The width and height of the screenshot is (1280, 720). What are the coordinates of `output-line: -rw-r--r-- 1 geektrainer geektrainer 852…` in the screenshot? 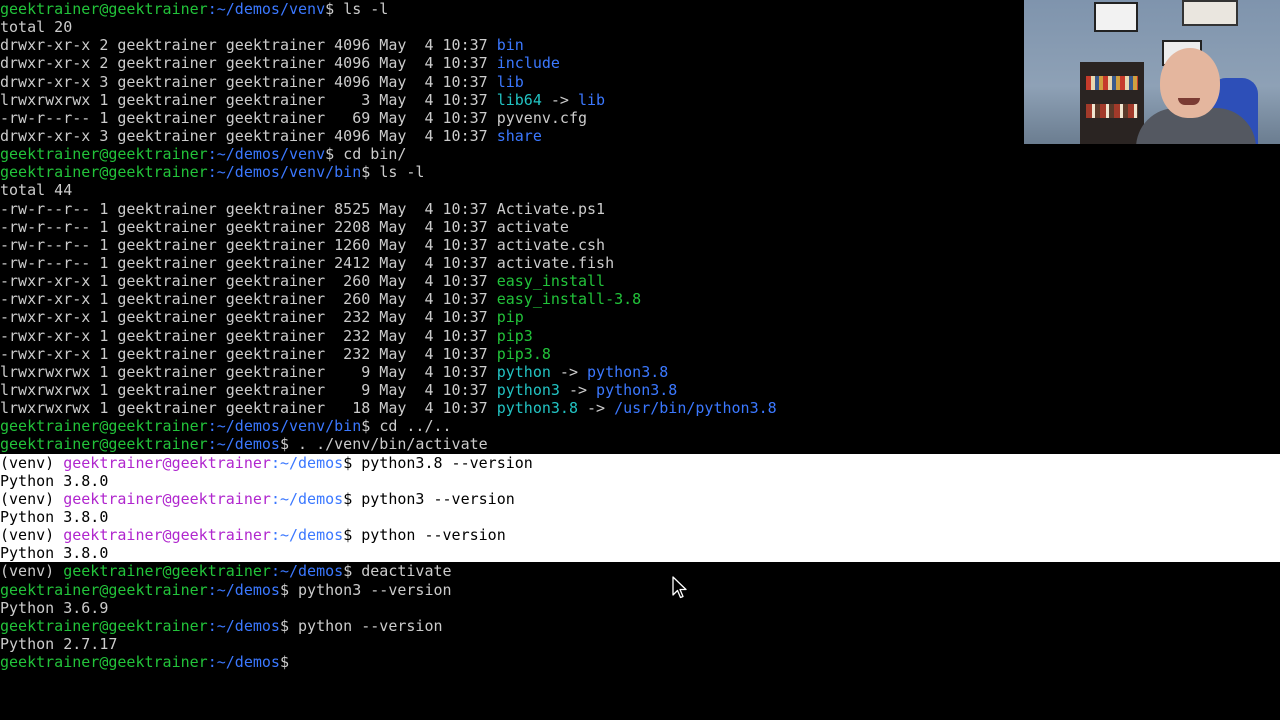 It's located at (640, 209).